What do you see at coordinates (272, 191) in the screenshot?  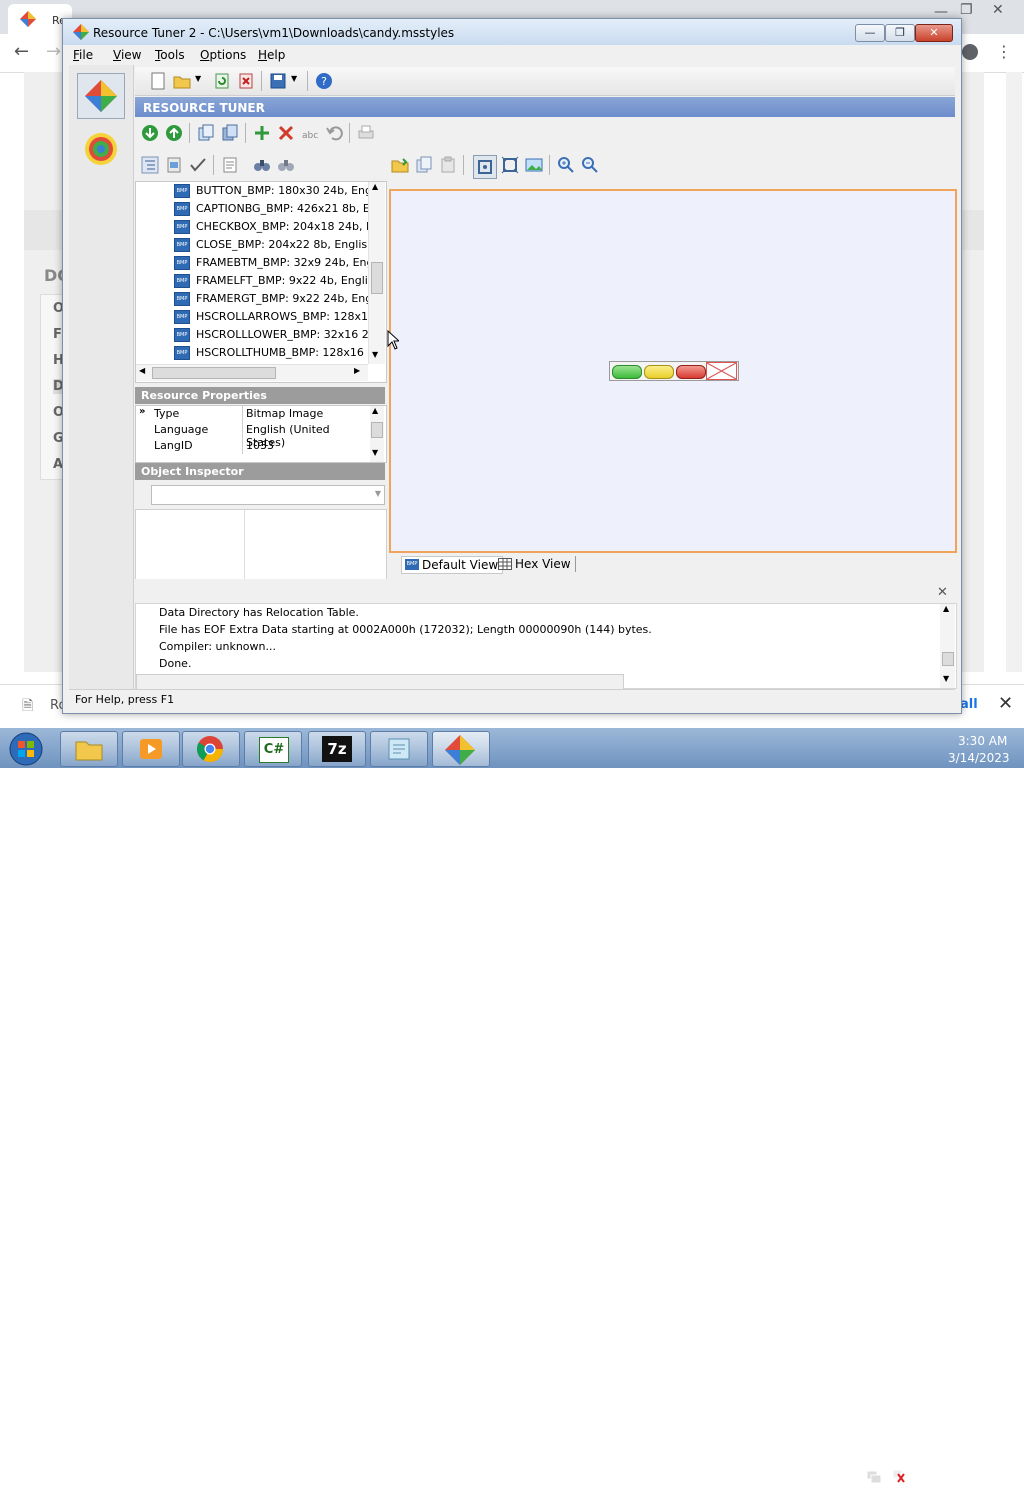 I see `tree-item: BMP BUTTON_BMP: 180x30 24b, English` at bounding box center [272, 191].